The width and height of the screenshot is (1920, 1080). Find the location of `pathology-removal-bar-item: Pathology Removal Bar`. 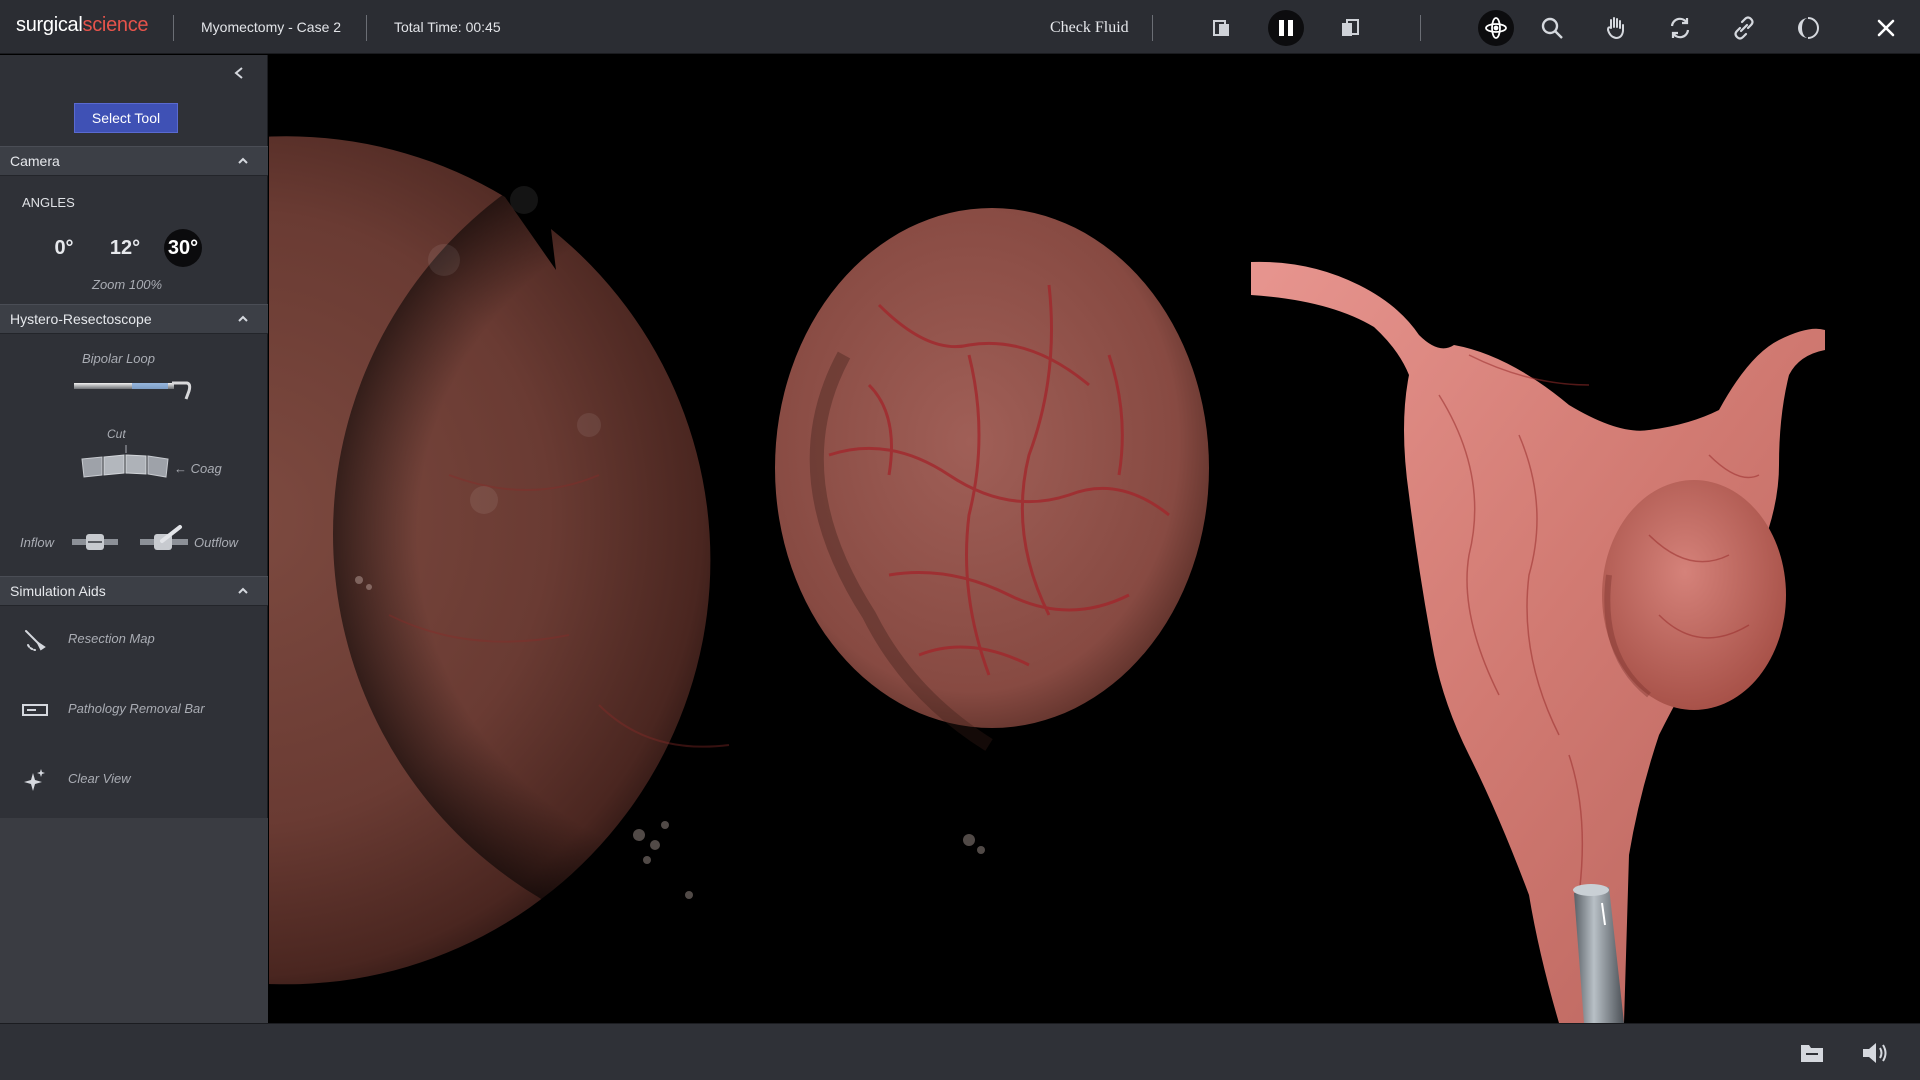

pathology-removal-bar-item: Pathology Removal Bar is located at coordinates (134, 709).